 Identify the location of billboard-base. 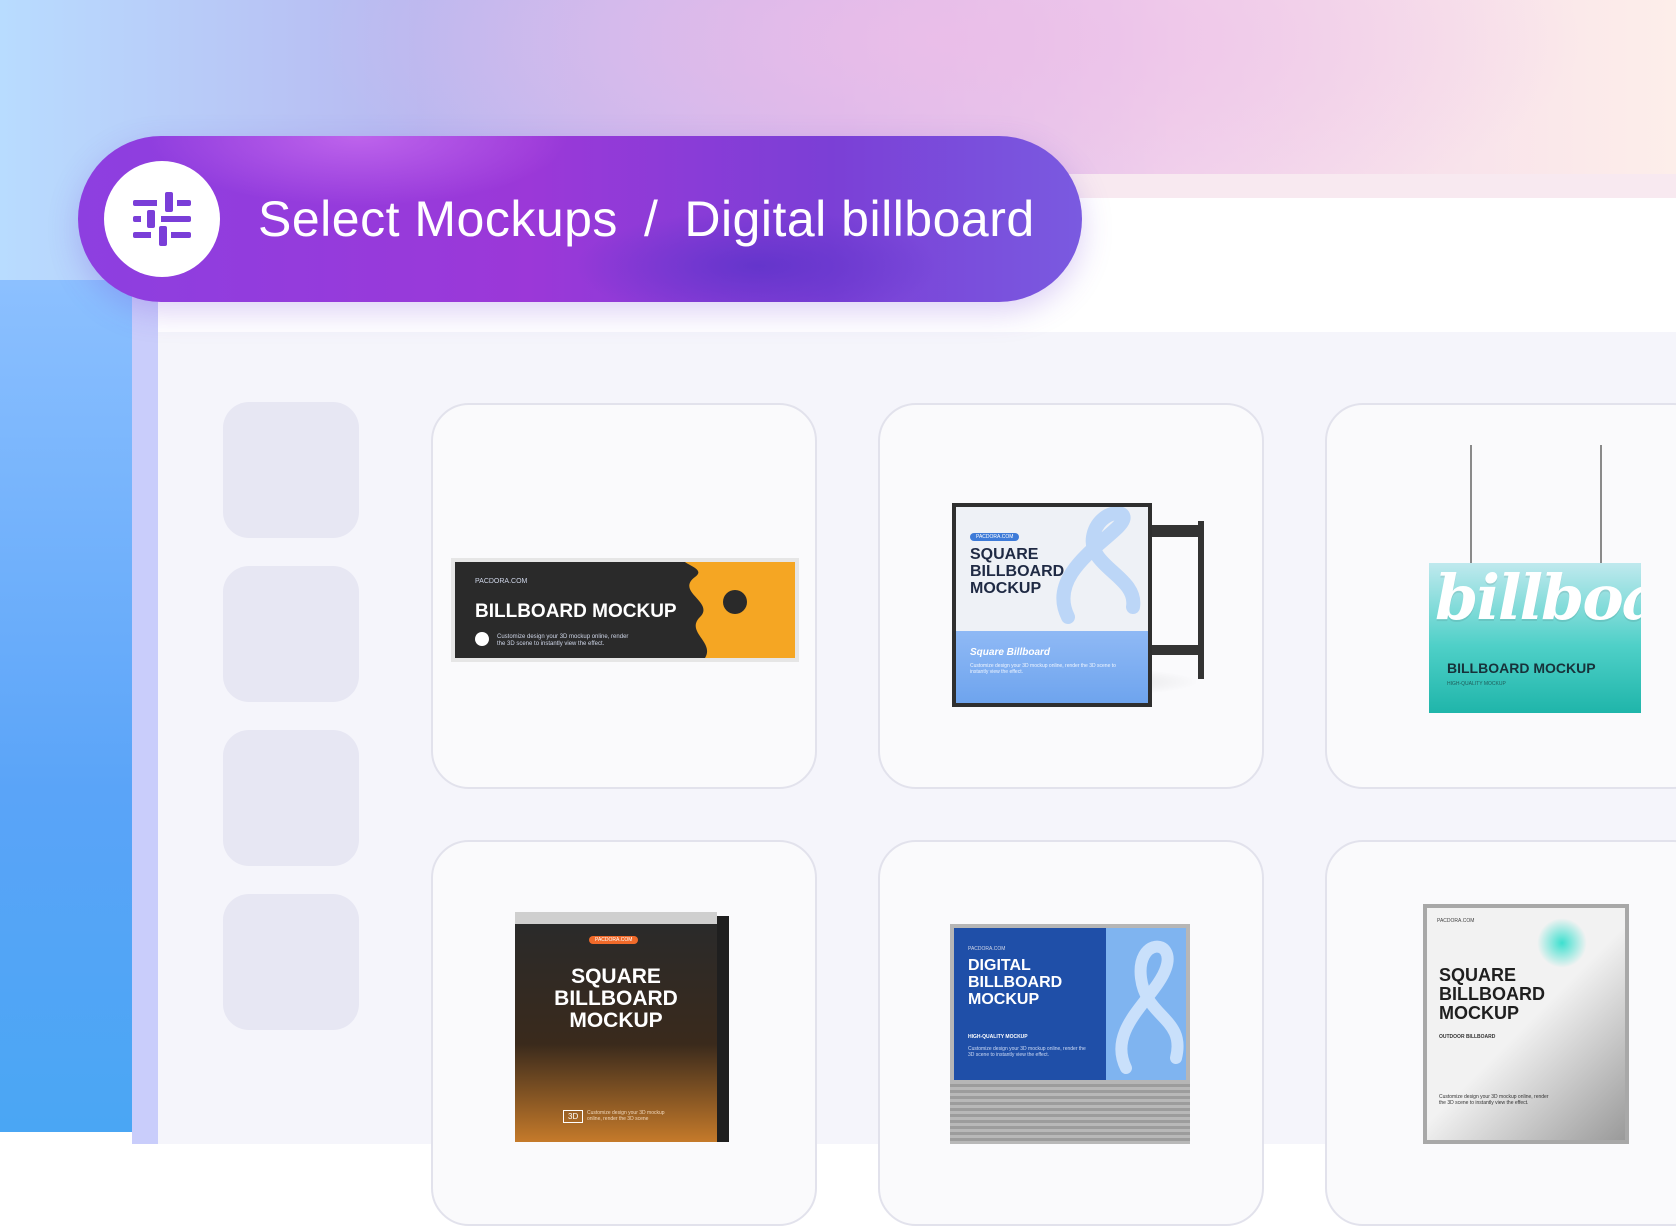
(1070, 1114).